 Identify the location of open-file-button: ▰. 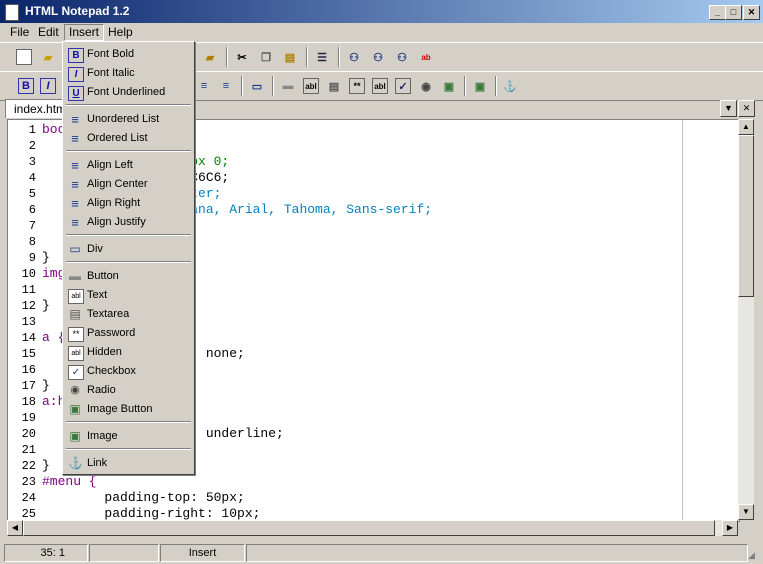
(48, 57).